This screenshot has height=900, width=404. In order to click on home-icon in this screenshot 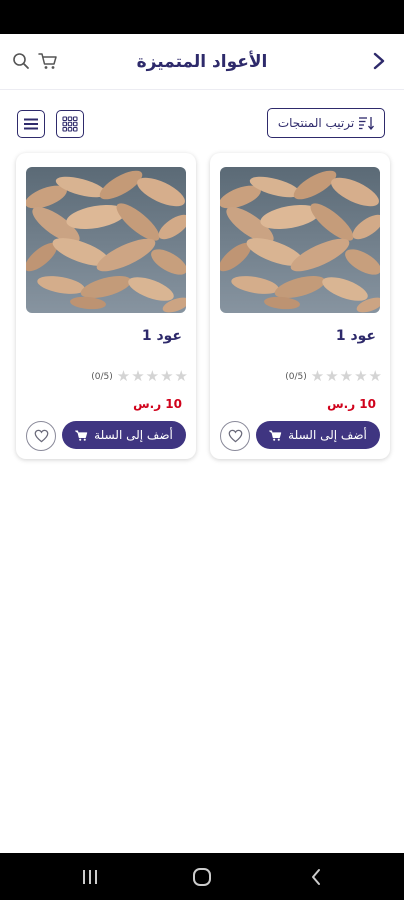, I will do `click(202, 876)`.